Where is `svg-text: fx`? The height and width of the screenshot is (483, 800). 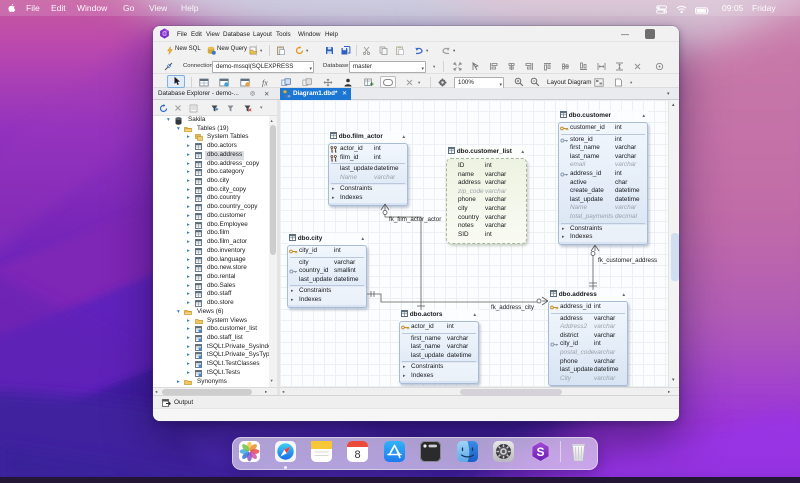 svg-text: fx is located at coordinates (265, 83).